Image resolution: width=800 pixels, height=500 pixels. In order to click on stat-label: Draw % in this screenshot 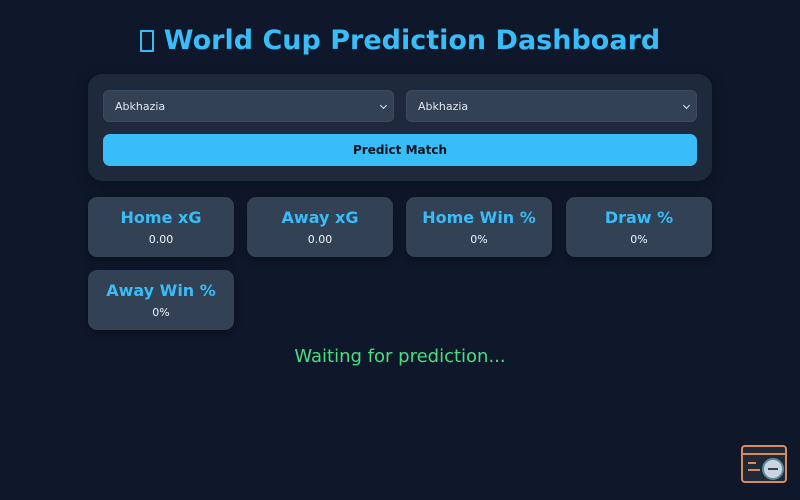, I will do `click(639, 217)`.